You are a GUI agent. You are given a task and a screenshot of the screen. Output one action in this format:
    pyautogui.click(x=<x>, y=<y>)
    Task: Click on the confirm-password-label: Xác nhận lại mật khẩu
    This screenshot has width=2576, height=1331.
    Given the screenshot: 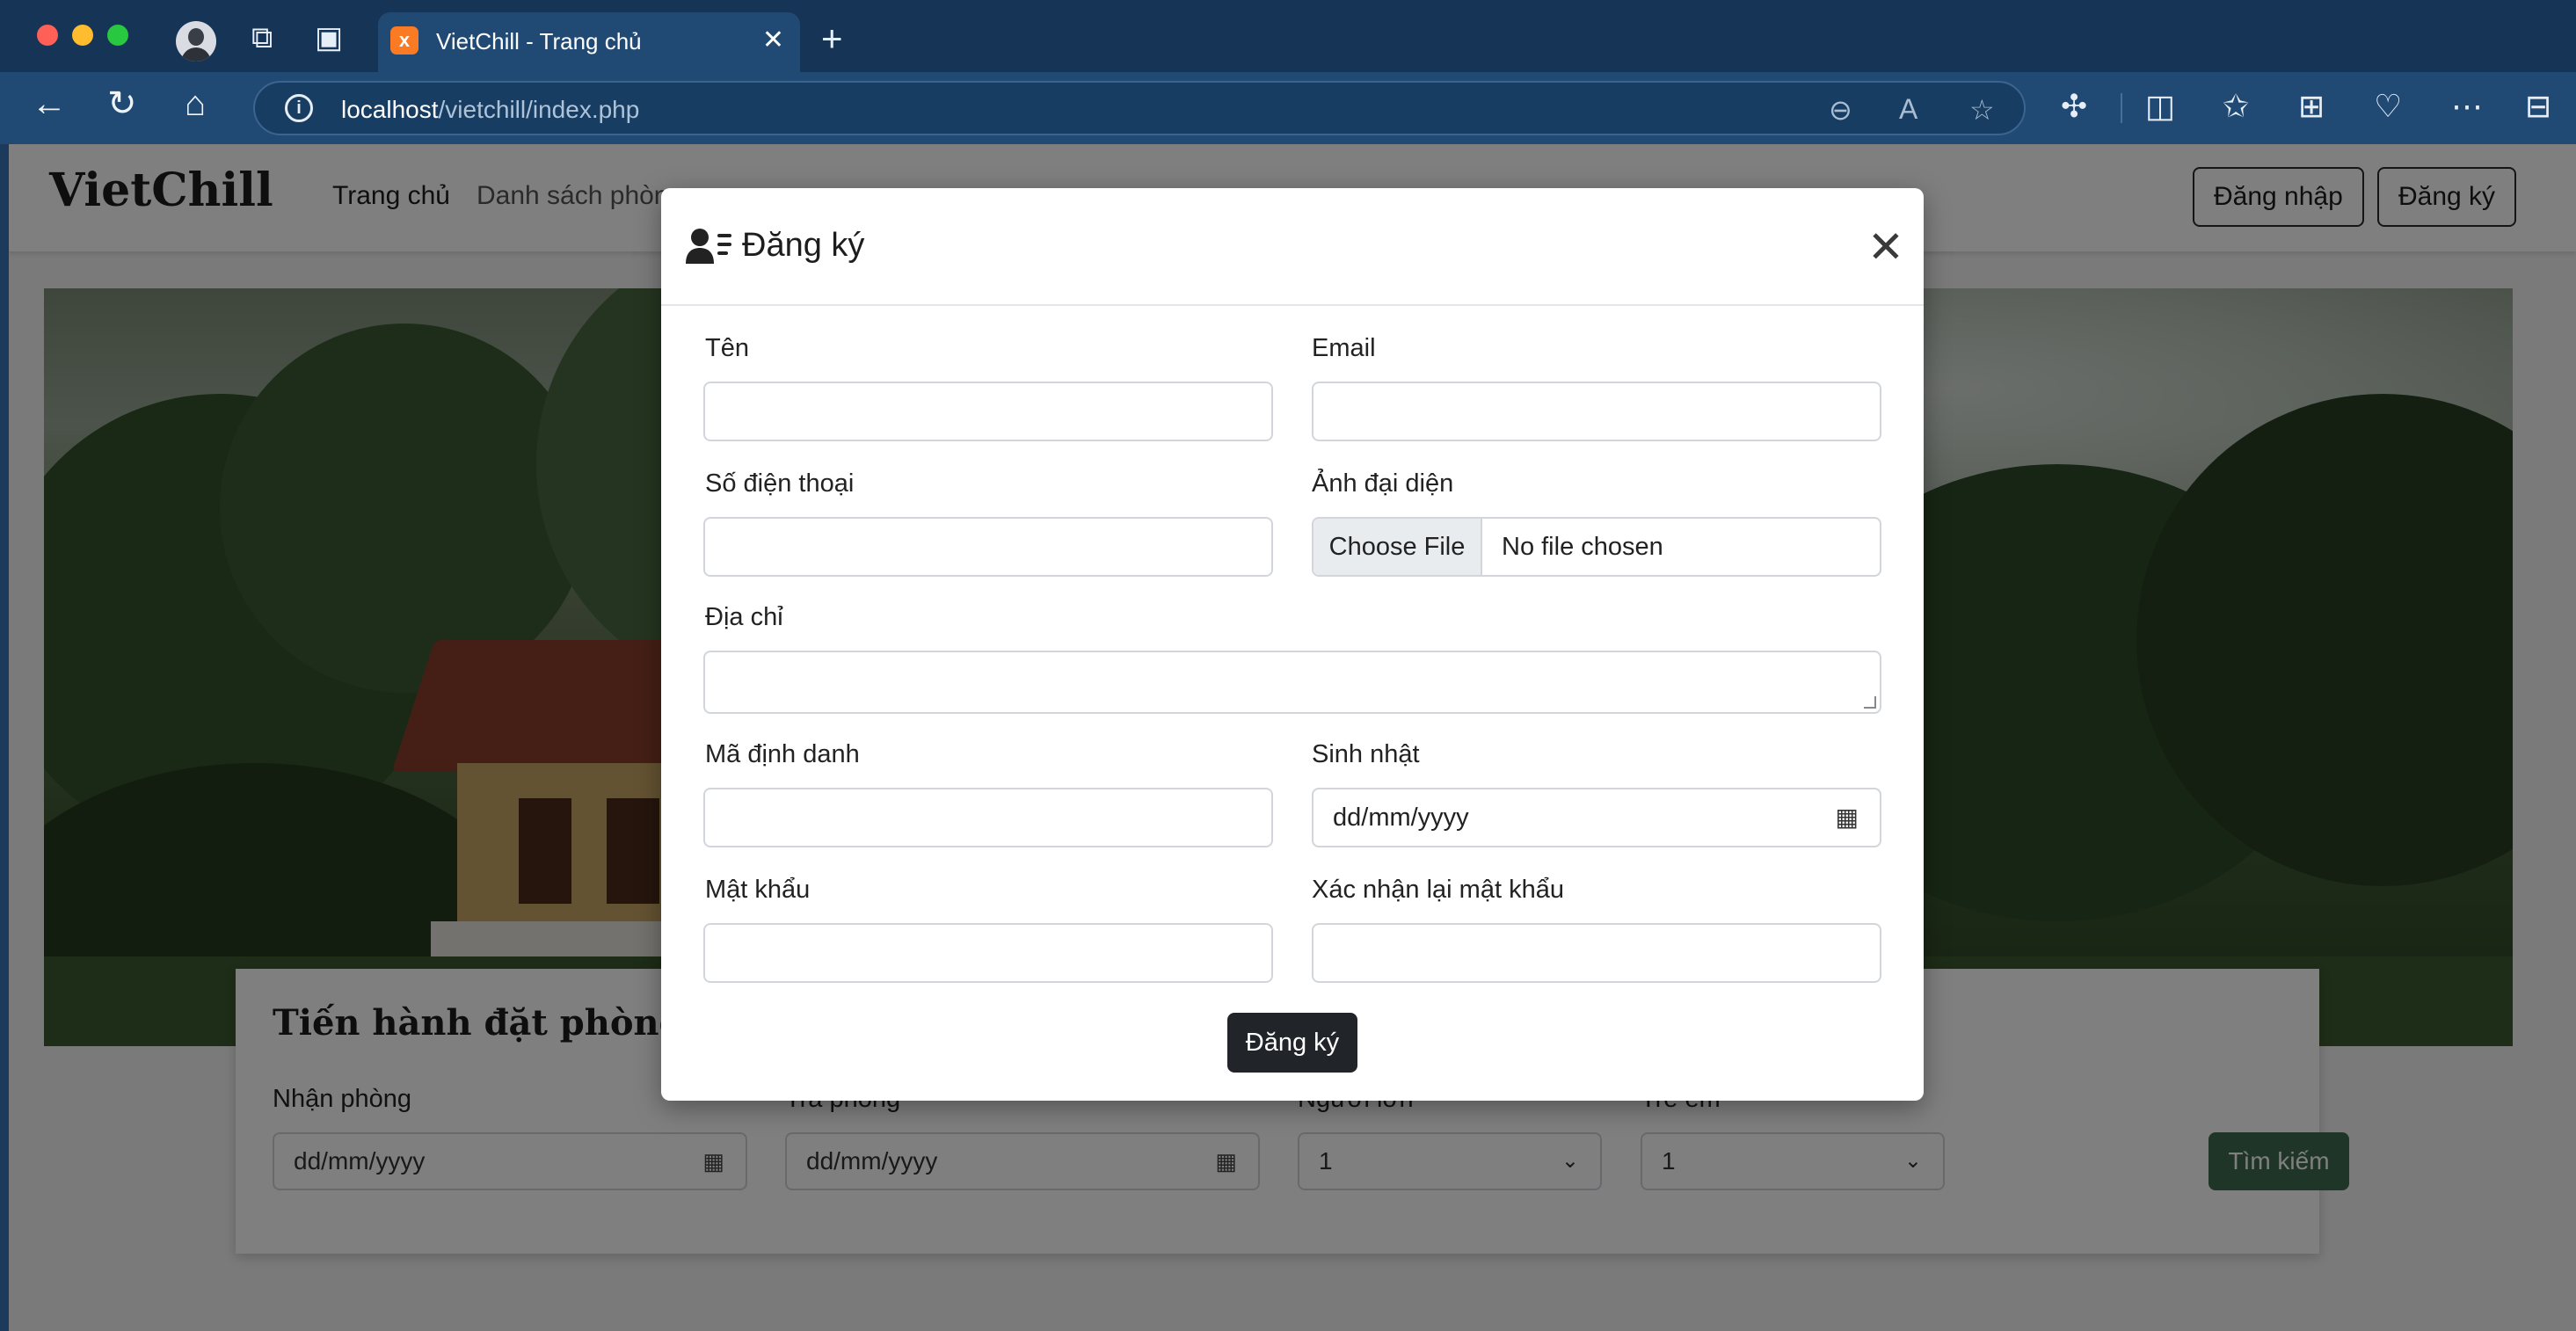 What is the action you would take?
    pyautogui.click(x=1438, y=890)
    